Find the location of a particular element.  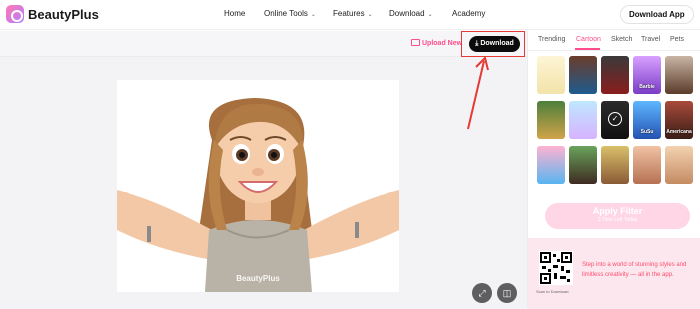

qr-caption: Scan to Download is located at coordinates (552, 291).